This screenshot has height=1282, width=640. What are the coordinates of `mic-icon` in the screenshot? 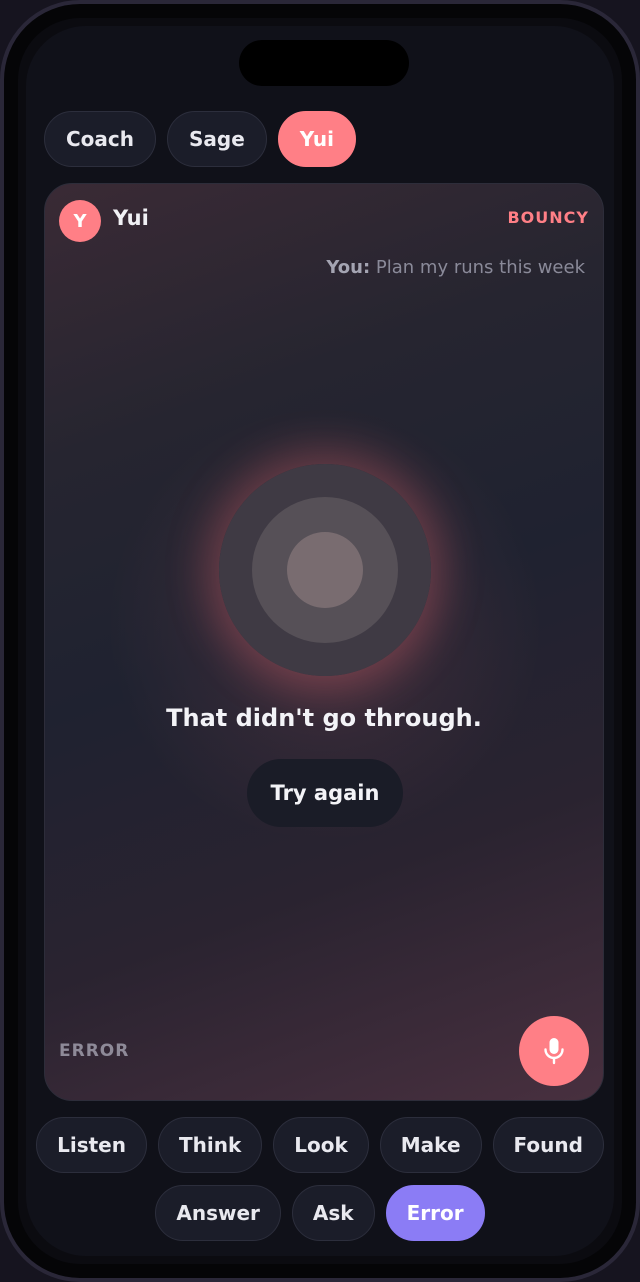 It's located at (554, 1051).